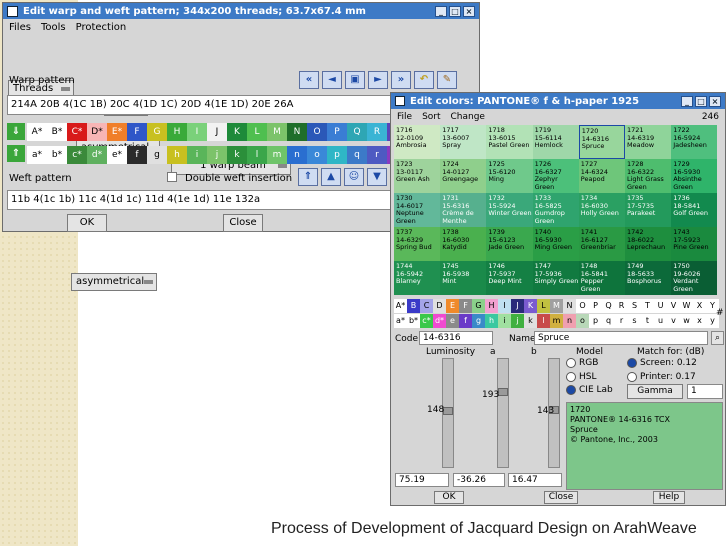 This screenshot has height=546, width=728. Describe the element at coordinates (97, 132) in the screenshot. I see `palette-color-cell: D*` at that location.